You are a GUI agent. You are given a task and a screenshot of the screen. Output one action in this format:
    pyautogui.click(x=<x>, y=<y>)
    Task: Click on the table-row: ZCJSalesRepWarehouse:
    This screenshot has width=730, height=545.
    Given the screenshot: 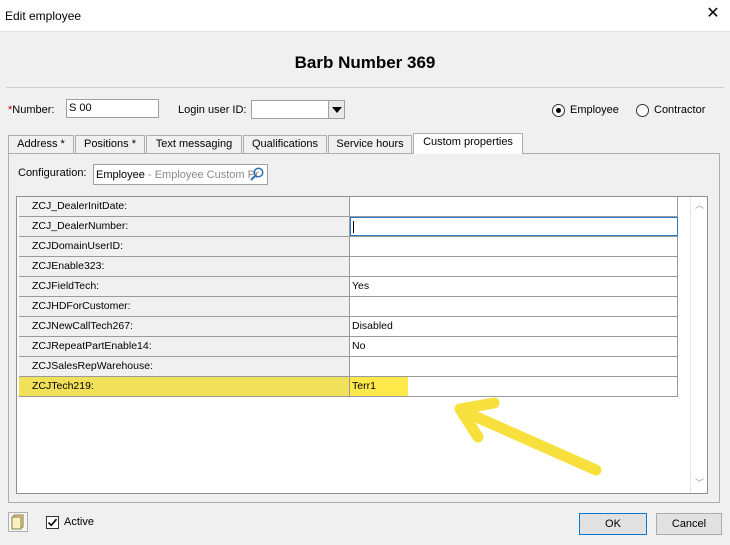 What is the action you would take?
    pyautogui.click(x=348, y=367)
    